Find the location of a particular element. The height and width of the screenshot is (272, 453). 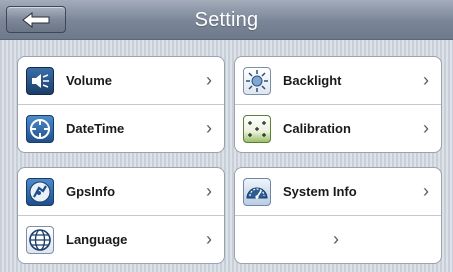

menu-item-empty: › is located at coordinates (338, 239).